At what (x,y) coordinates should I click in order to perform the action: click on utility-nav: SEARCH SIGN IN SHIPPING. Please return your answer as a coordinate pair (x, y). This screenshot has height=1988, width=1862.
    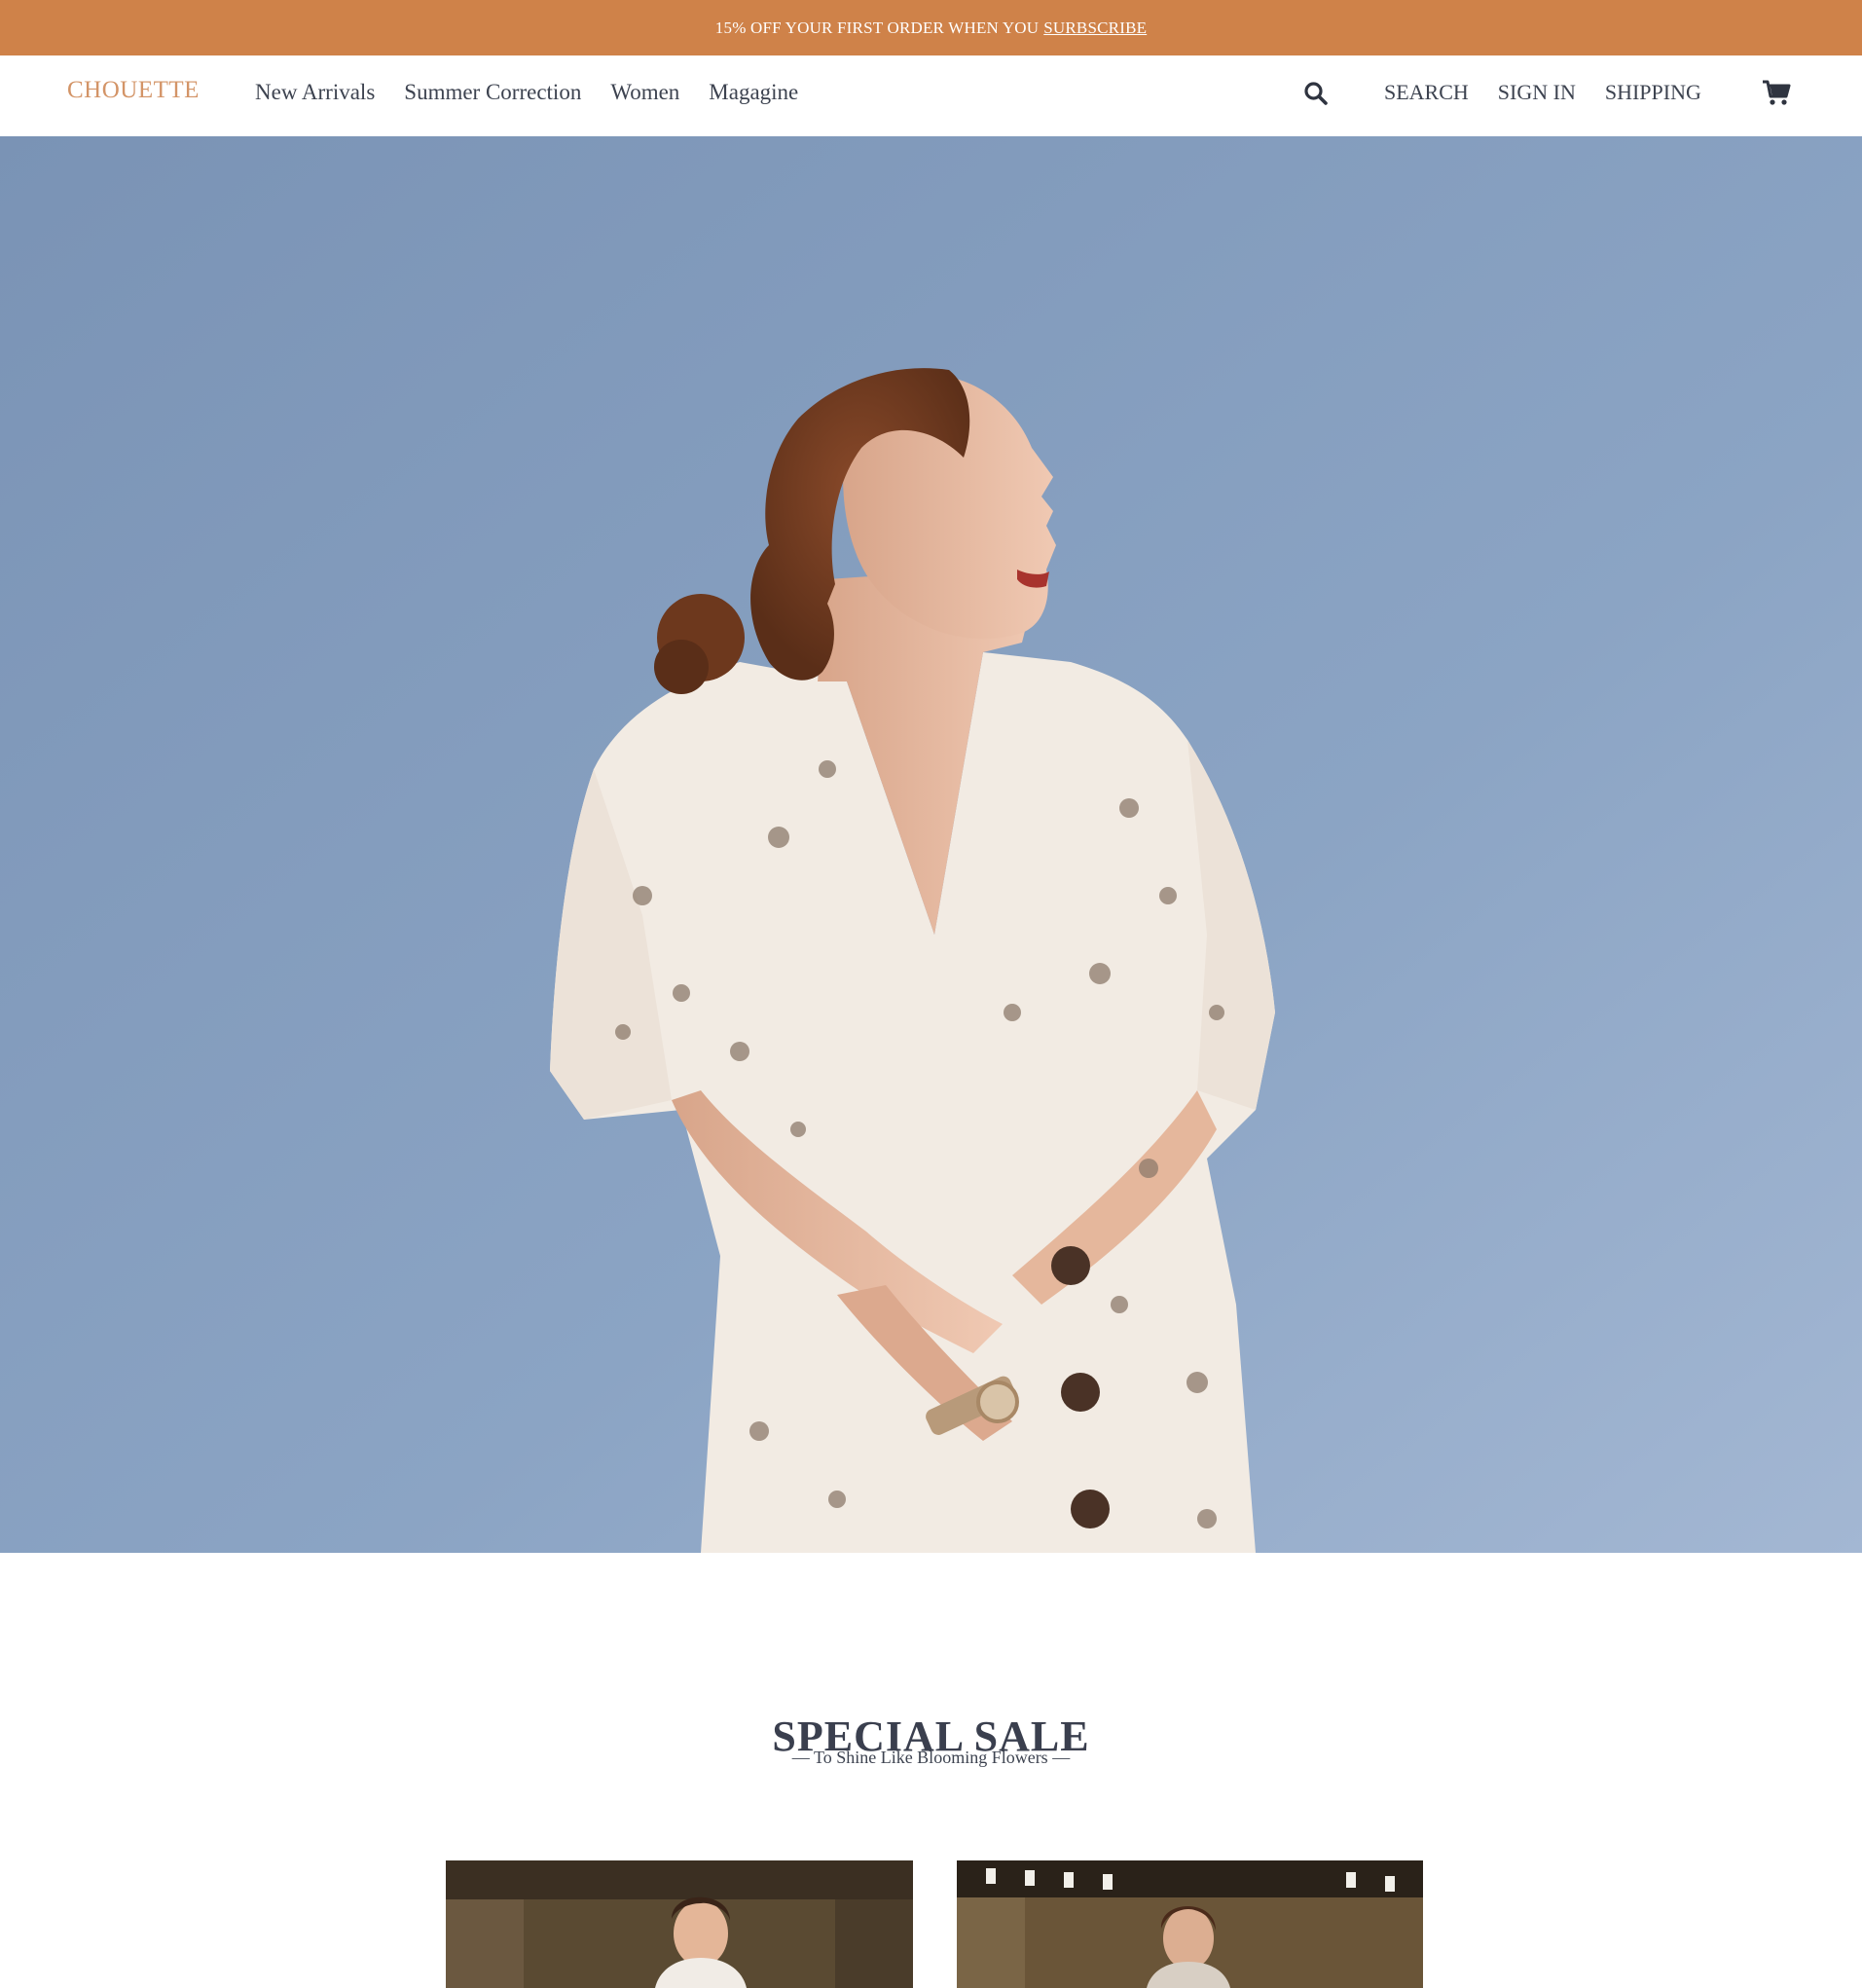
    Looking at the image, I should click on (1542, 92).